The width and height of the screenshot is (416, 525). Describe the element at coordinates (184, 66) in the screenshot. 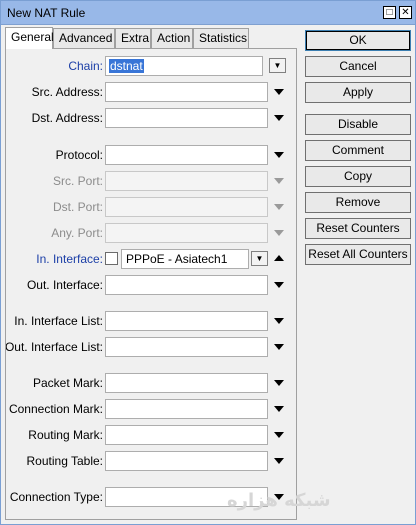

I see `chain-input: dstnat` at that location.